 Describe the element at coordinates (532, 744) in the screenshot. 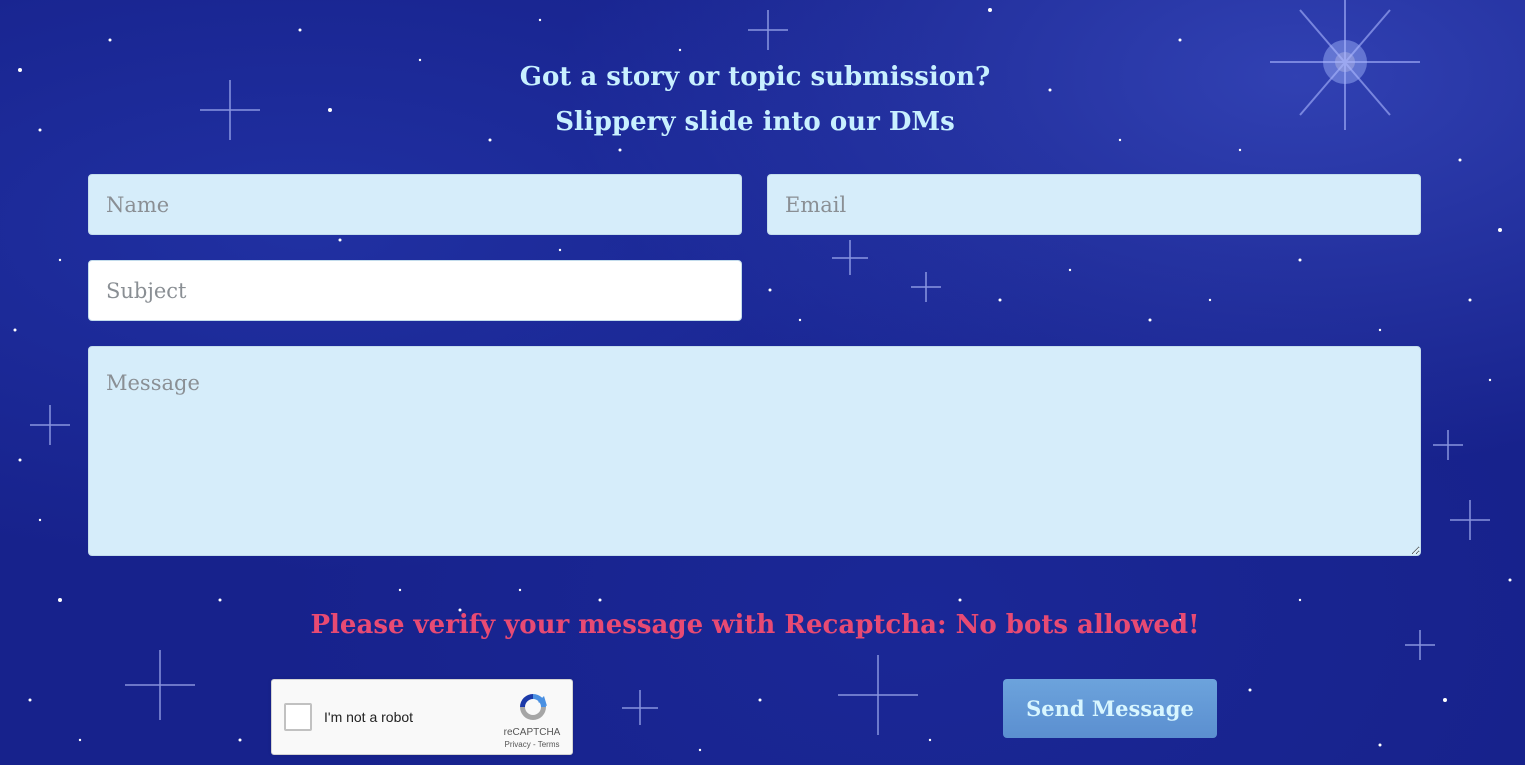

I see `recaptcha-links: Privacy - Terms` at that location.